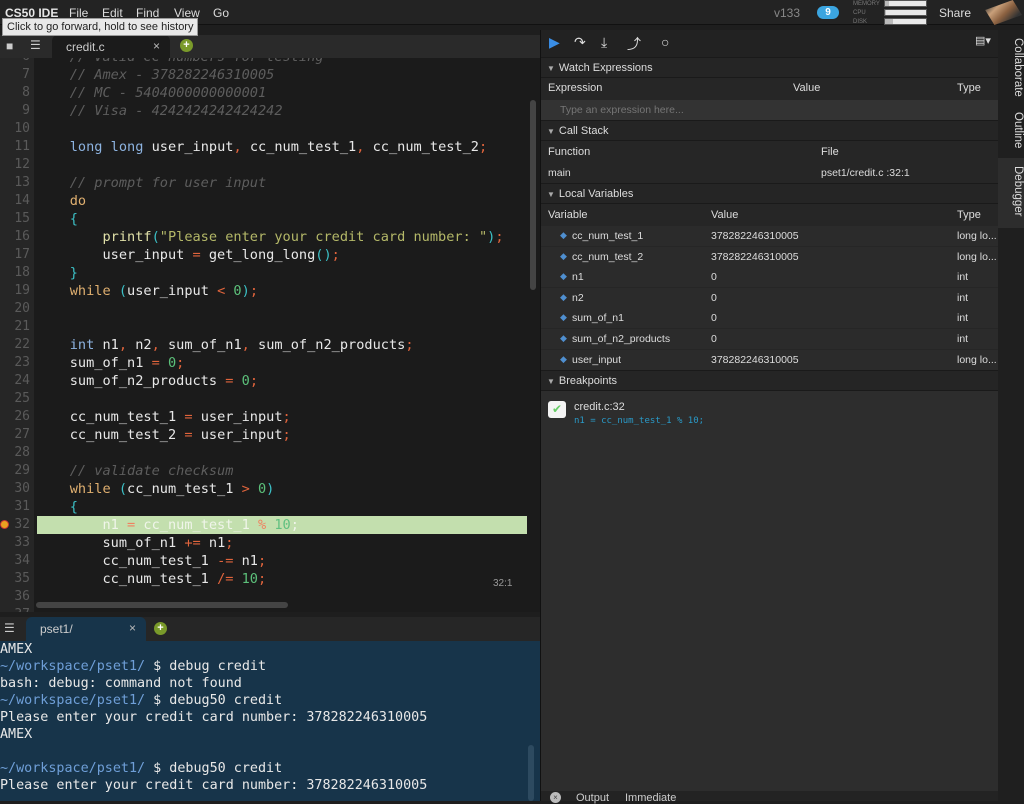 This screenshot has width=1024, height=804. I want to click on line-number: 20, so click(15, 309).